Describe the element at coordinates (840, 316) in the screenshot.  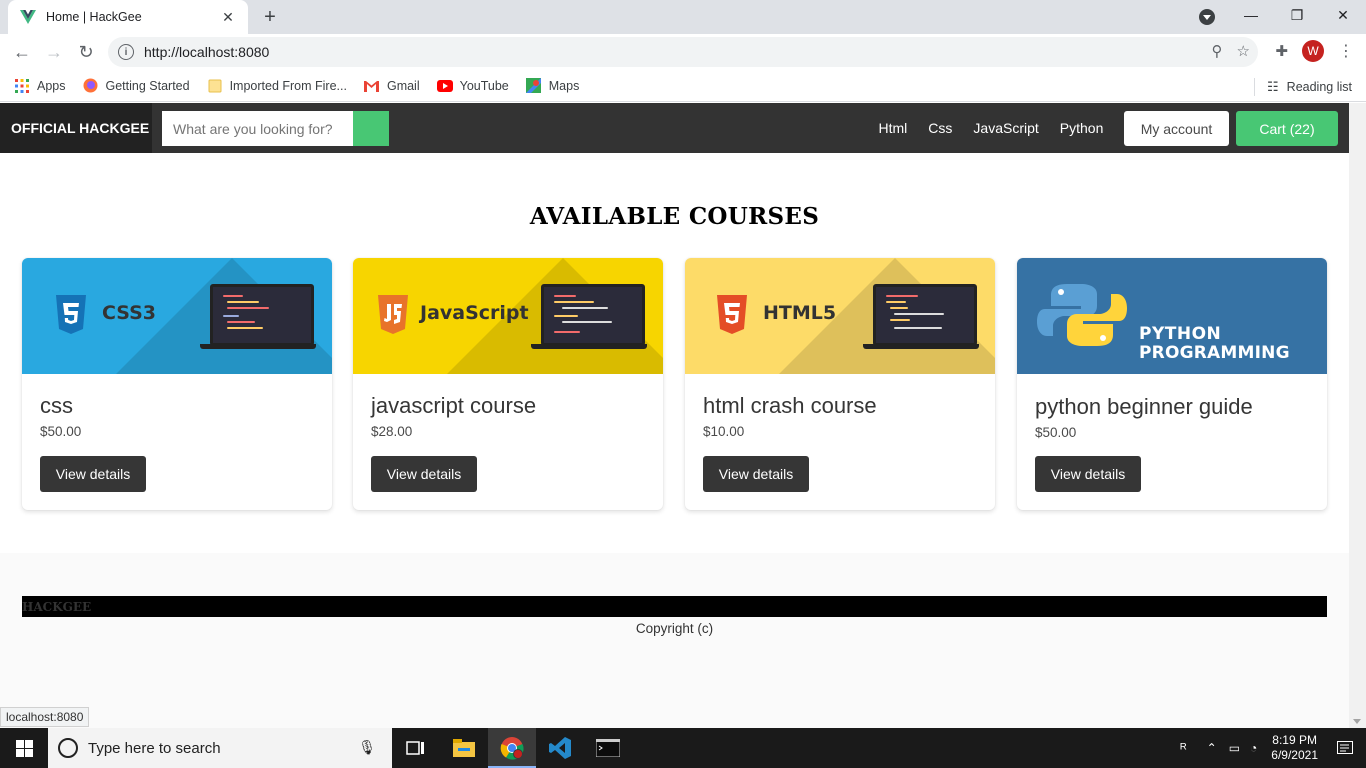
I see `course-banner-html: HTML5` at that location.